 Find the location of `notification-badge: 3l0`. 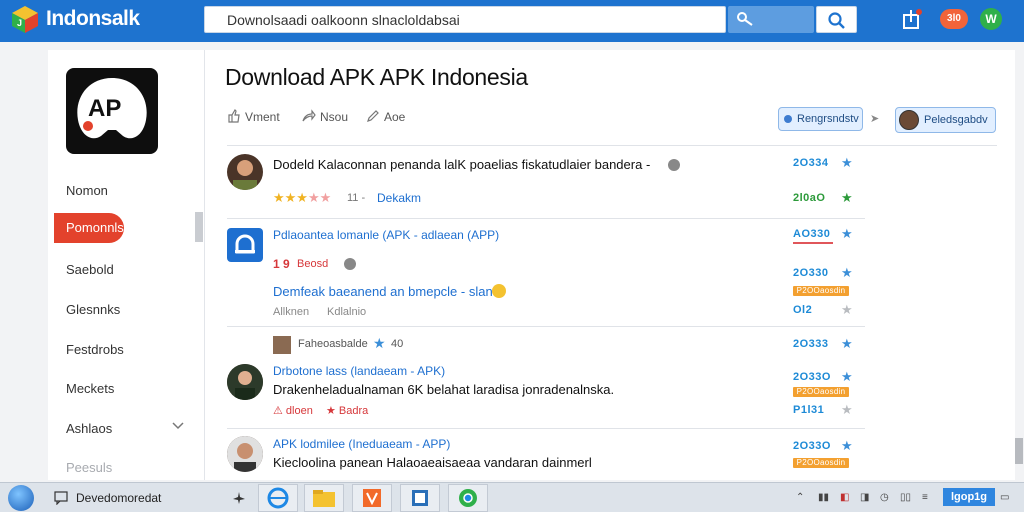

notification-badge: 3l0 is located at coordinates (954, 19).